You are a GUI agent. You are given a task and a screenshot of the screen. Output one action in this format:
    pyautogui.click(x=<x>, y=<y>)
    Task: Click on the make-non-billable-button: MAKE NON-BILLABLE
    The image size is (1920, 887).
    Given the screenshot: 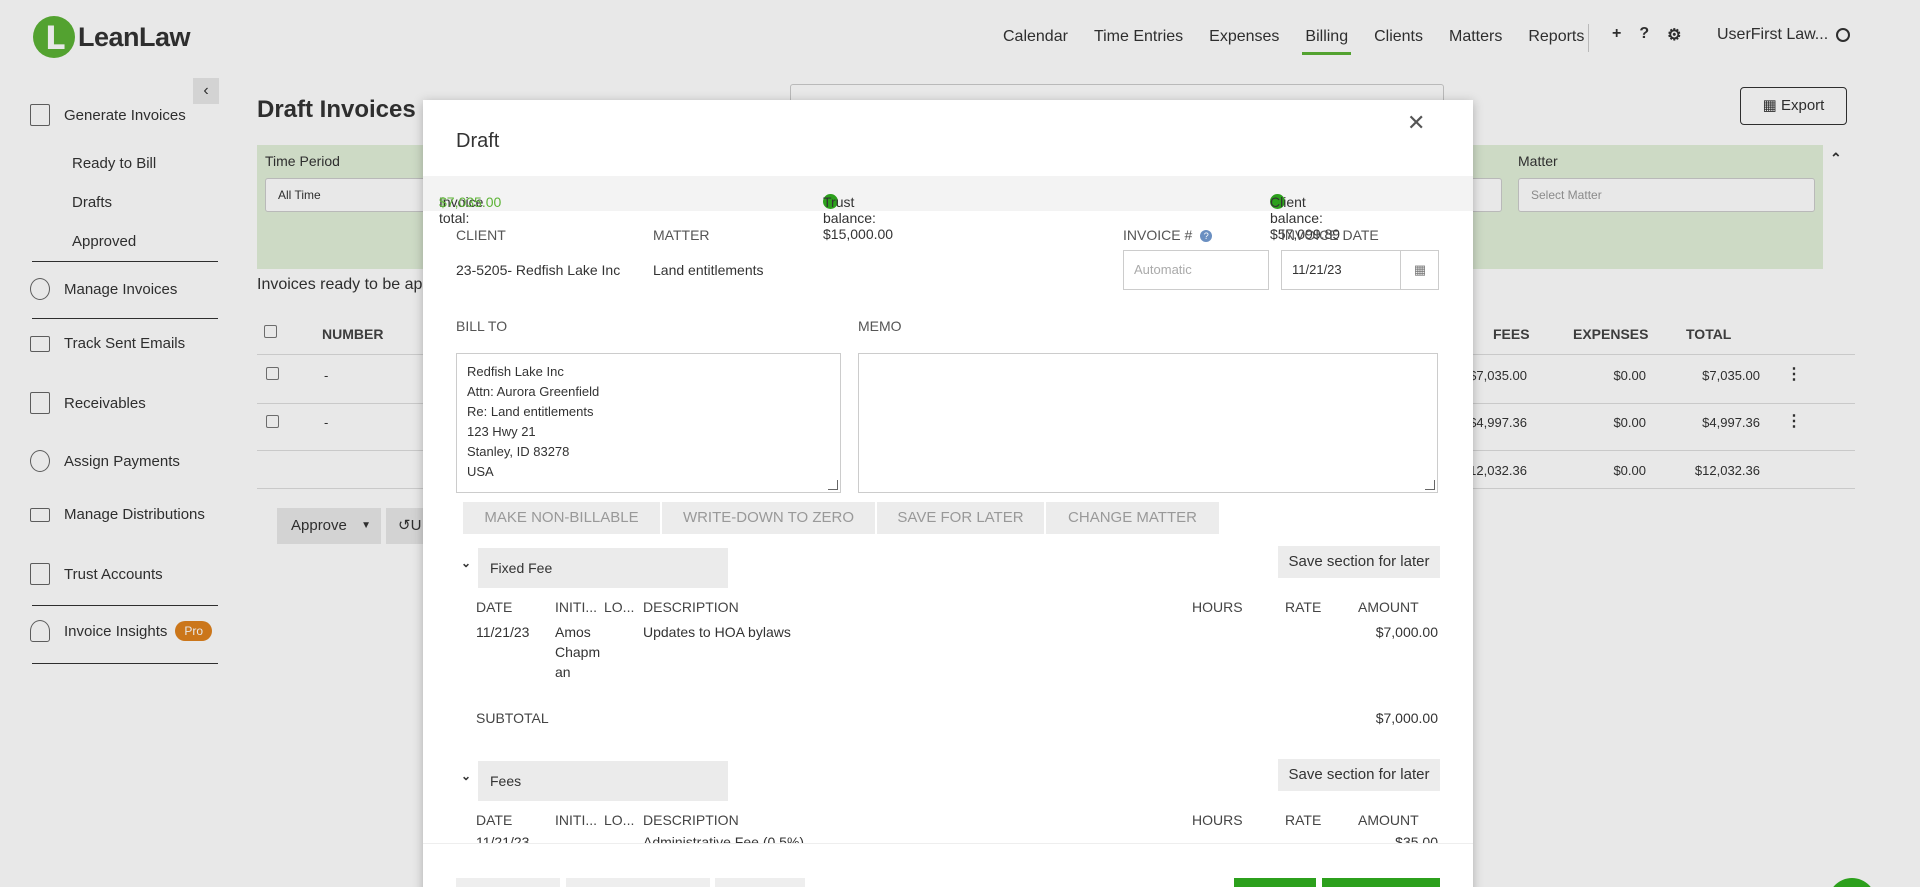 What is the action you would take?
    pyautogui.click(x=562, y=518)
    